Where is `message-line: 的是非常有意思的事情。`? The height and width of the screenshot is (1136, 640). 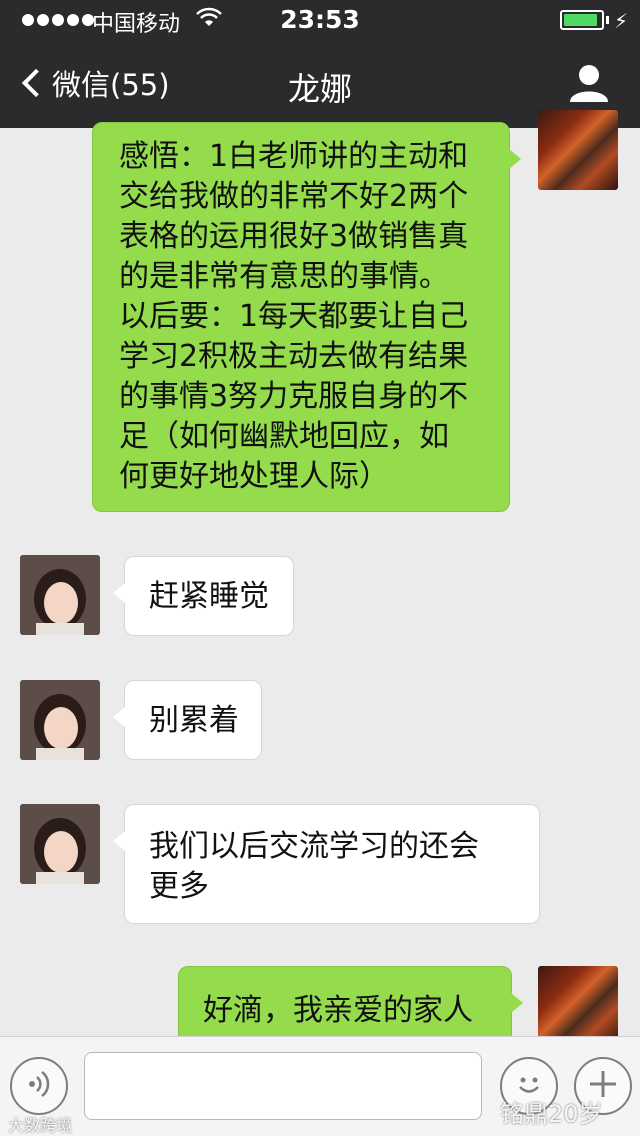 message-line: 的是非常有意思的事情。 is located at coordinates (284, 276).